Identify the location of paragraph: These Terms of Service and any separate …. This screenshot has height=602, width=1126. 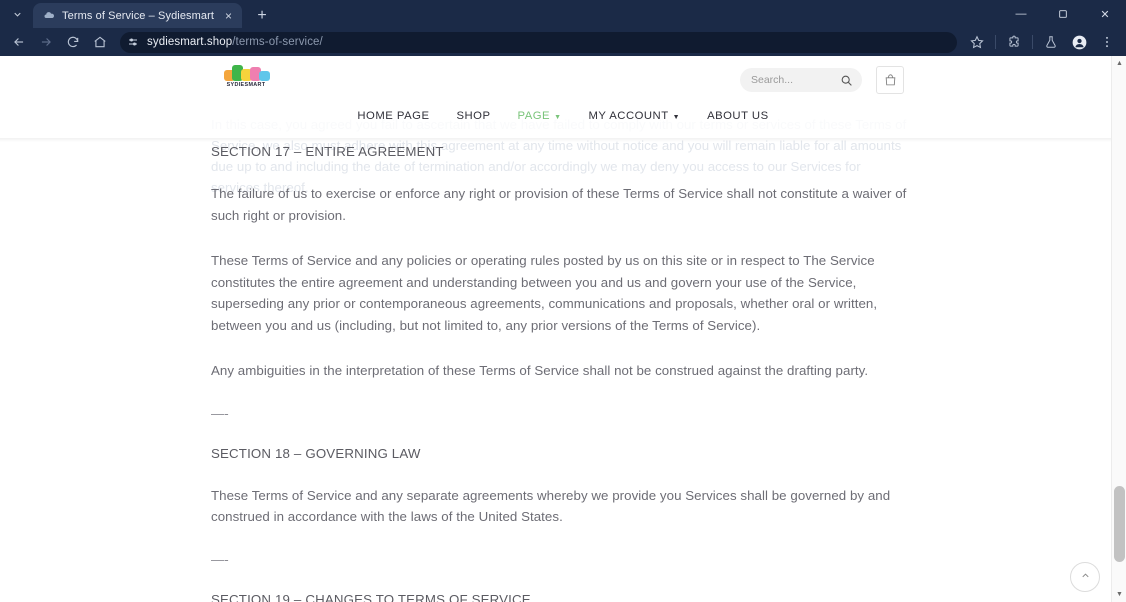
(551, 506).